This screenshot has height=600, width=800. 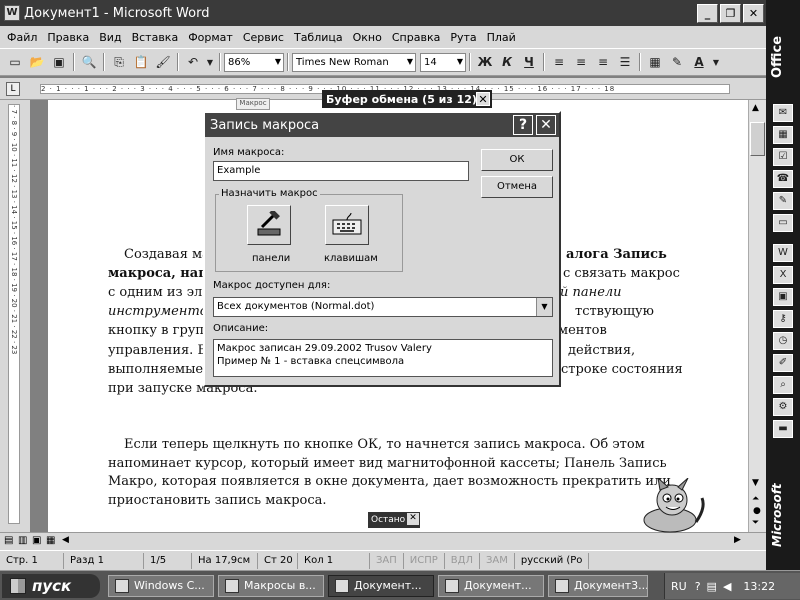 I want to click on horizontal-scrollbar: ▤ ▥ ▣ ▦ ◀ ▶, so click(x=383, y=541).